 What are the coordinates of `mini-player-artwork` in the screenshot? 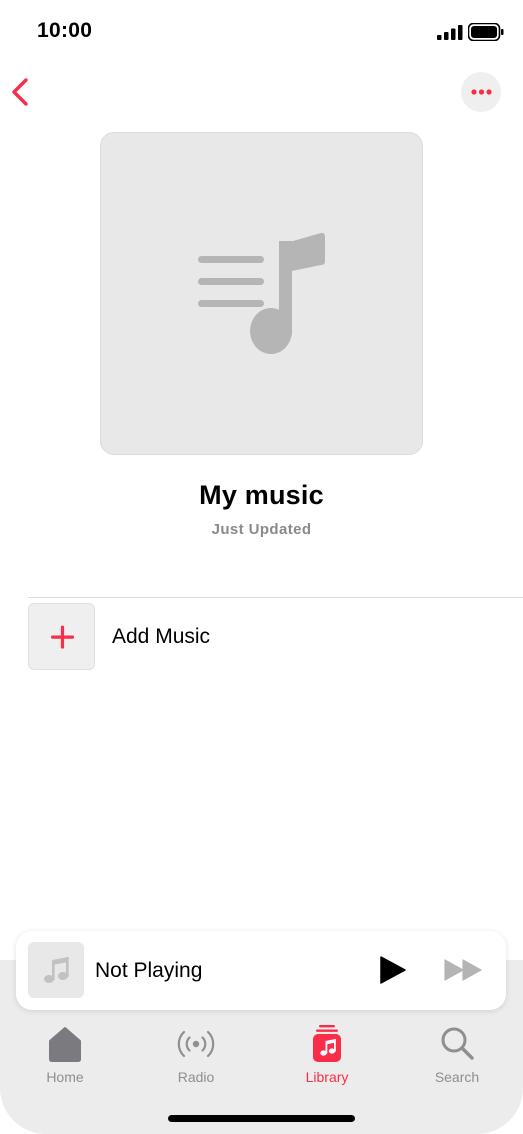 It's located at (56, 970).